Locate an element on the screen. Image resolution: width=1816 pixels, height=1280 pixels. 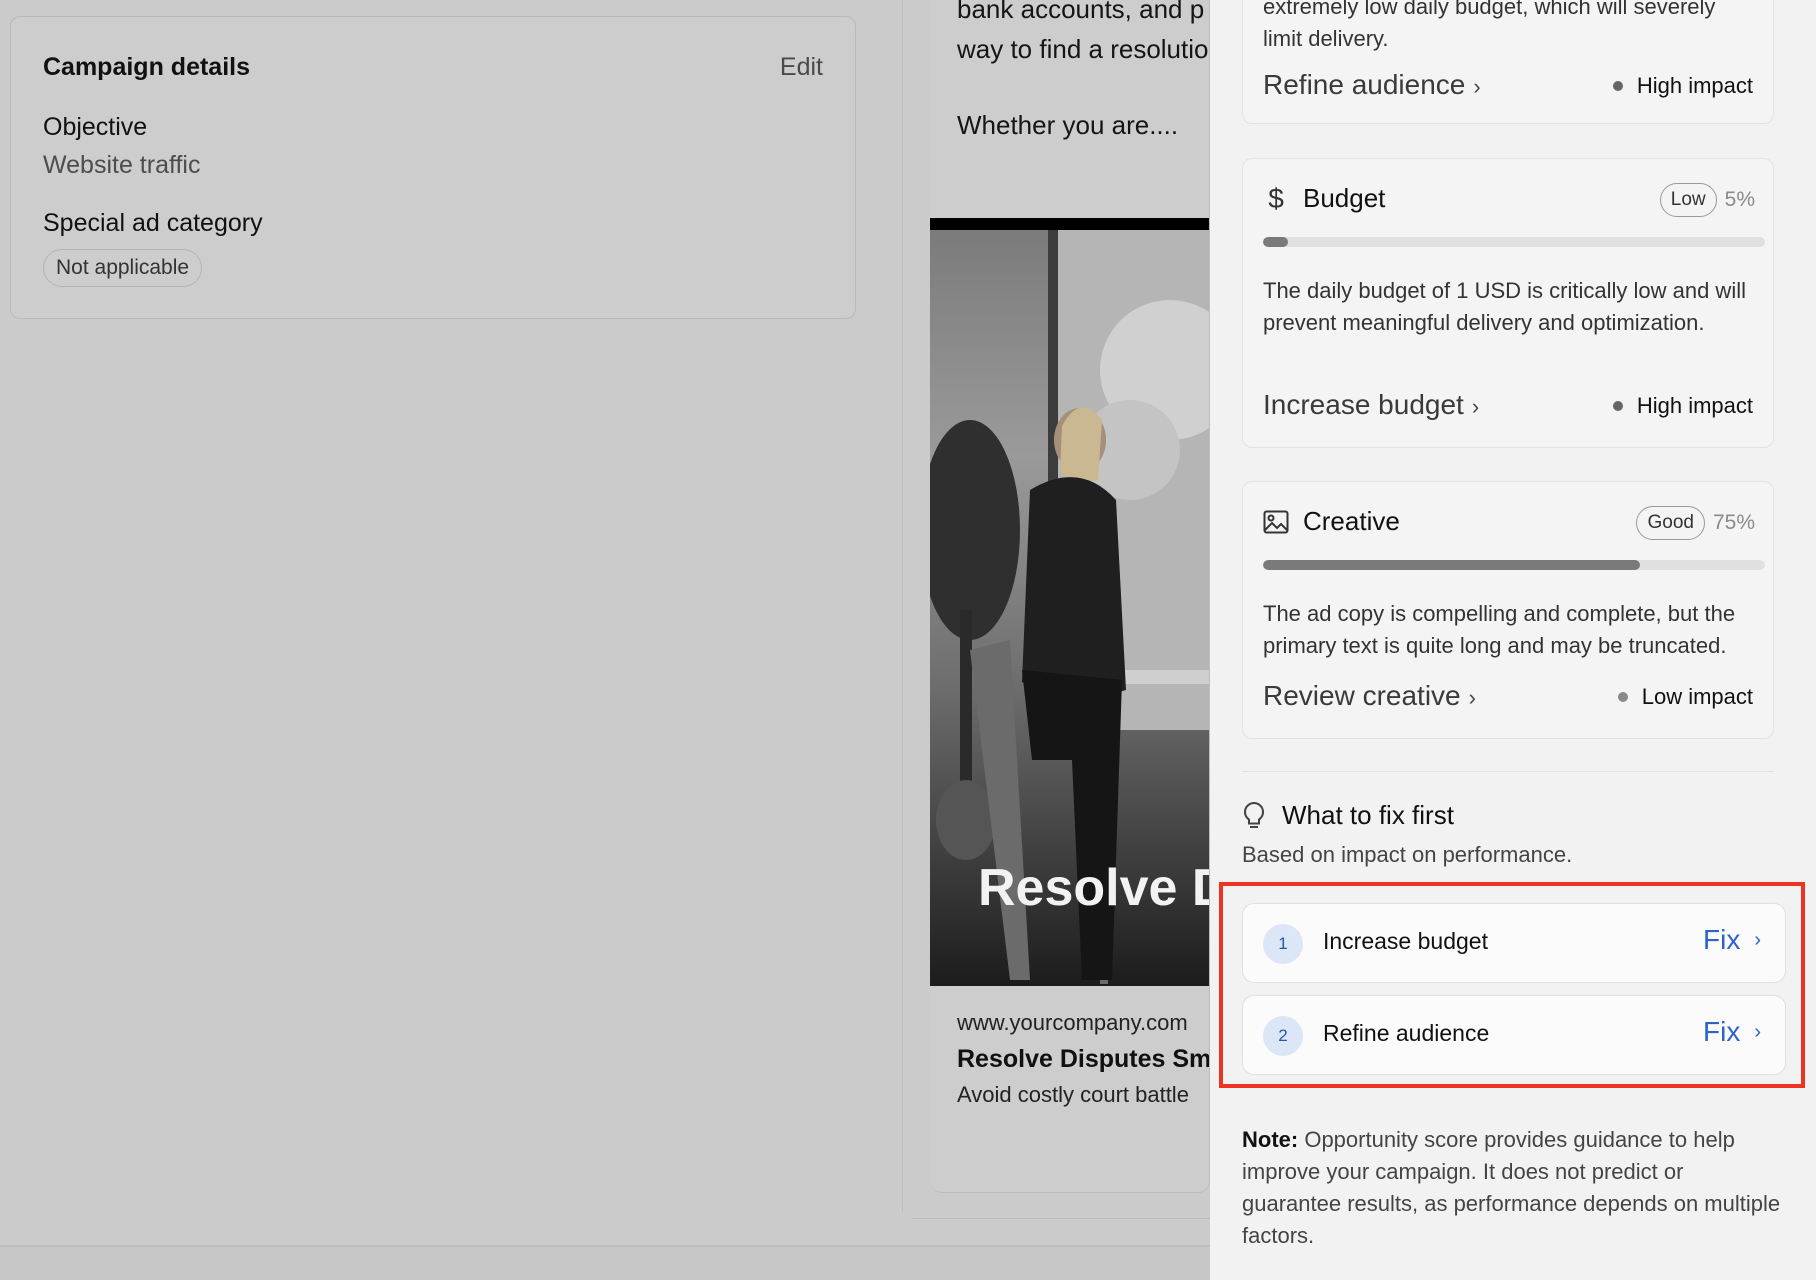
fix-first-header: What to fix first is located at coordinates (1348, 815).